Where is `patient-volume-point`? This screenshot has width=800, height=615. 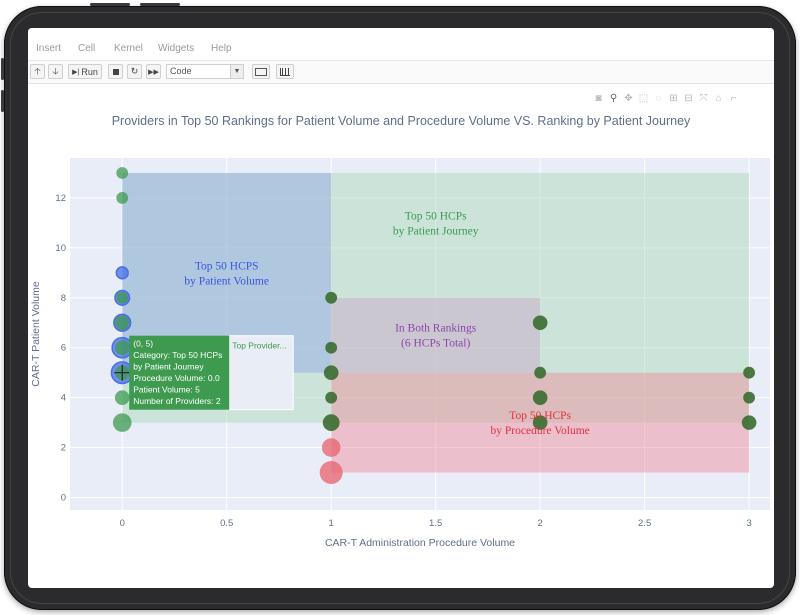 patient-volume-point is located at coordinates (122, 273).